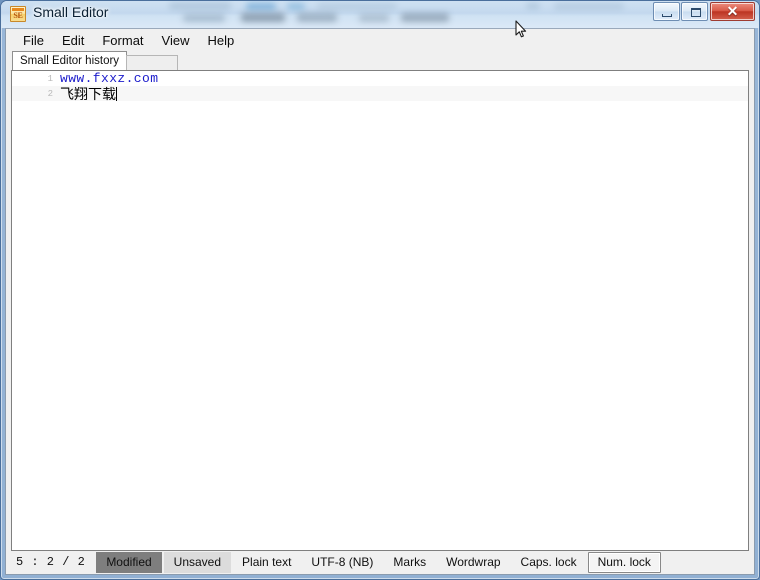  What do you see at coordinates (666, 11) in the screenshot?
I see `minimize-button` at bounding box center [666, 11].